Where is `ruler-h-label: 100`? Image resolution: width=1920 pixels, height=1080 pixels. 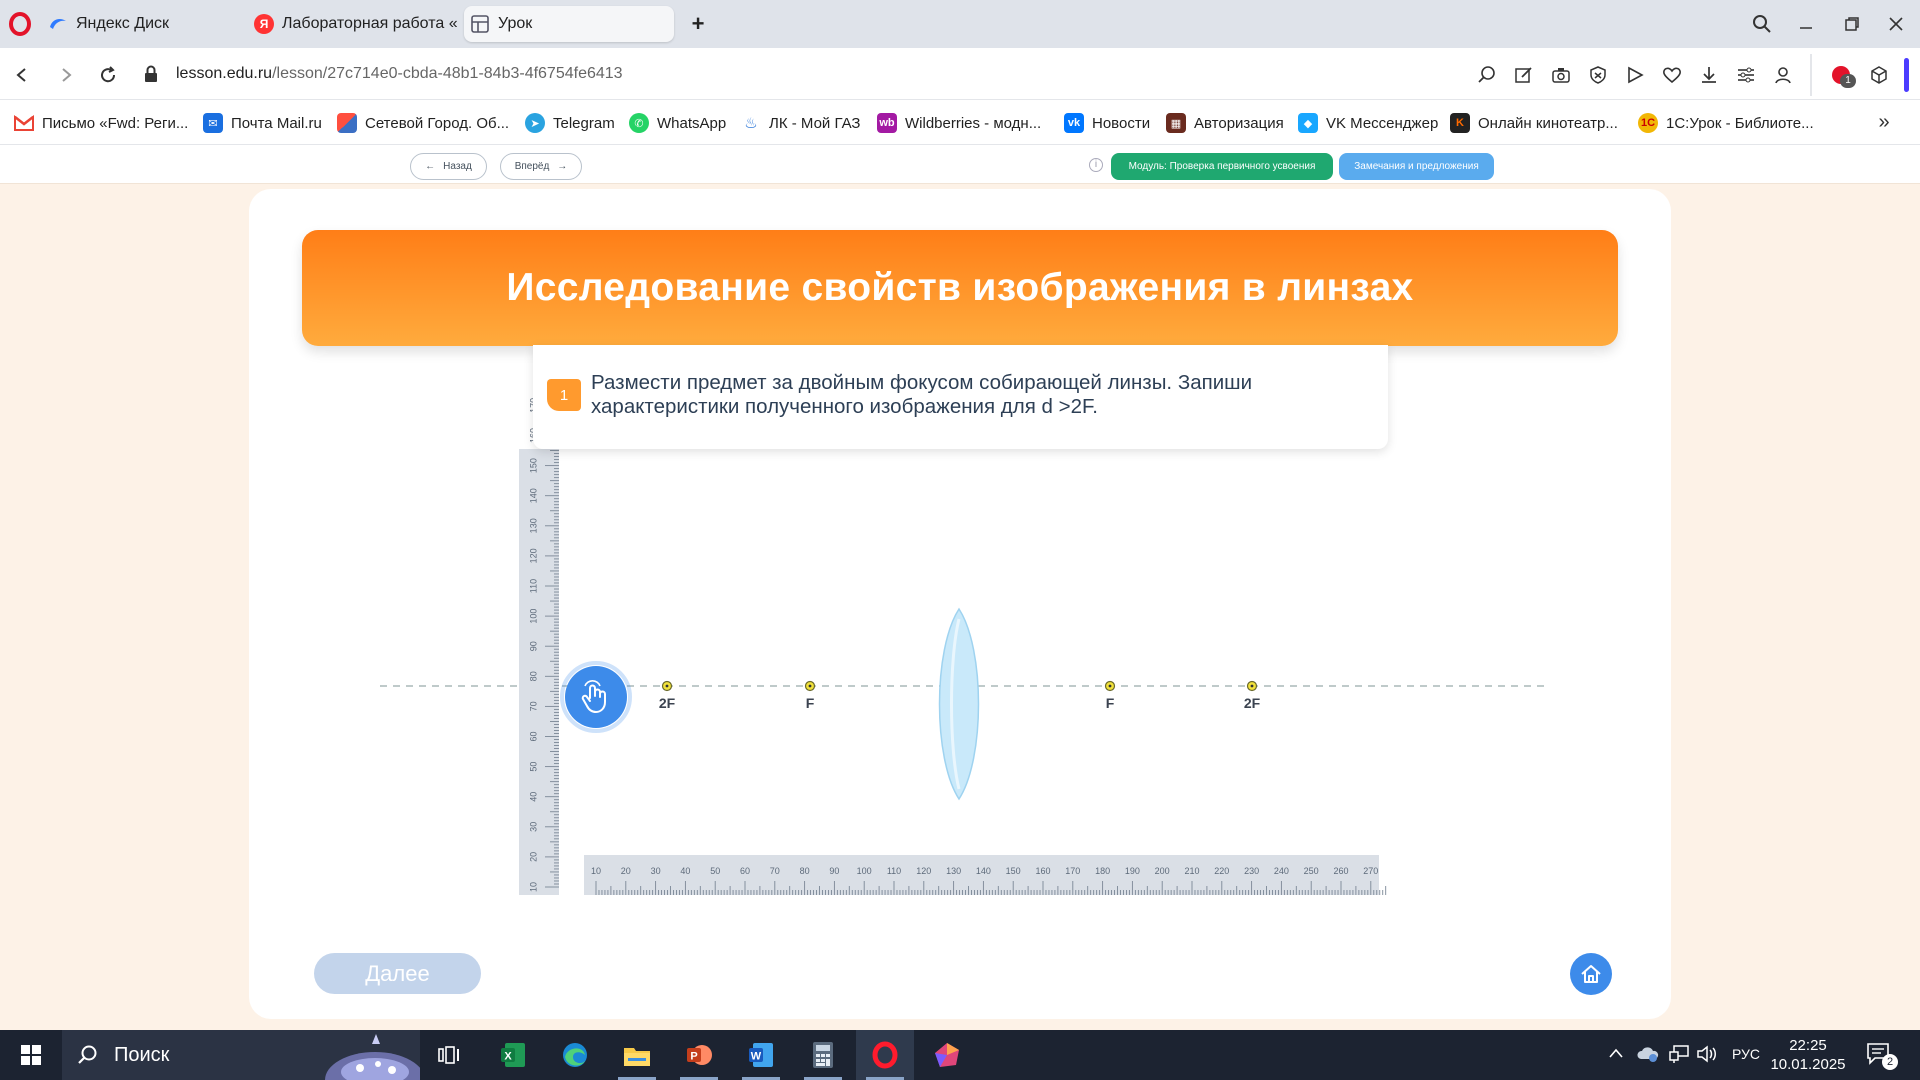 ruler-h-label: 100 is located at coordinates (864, 871).